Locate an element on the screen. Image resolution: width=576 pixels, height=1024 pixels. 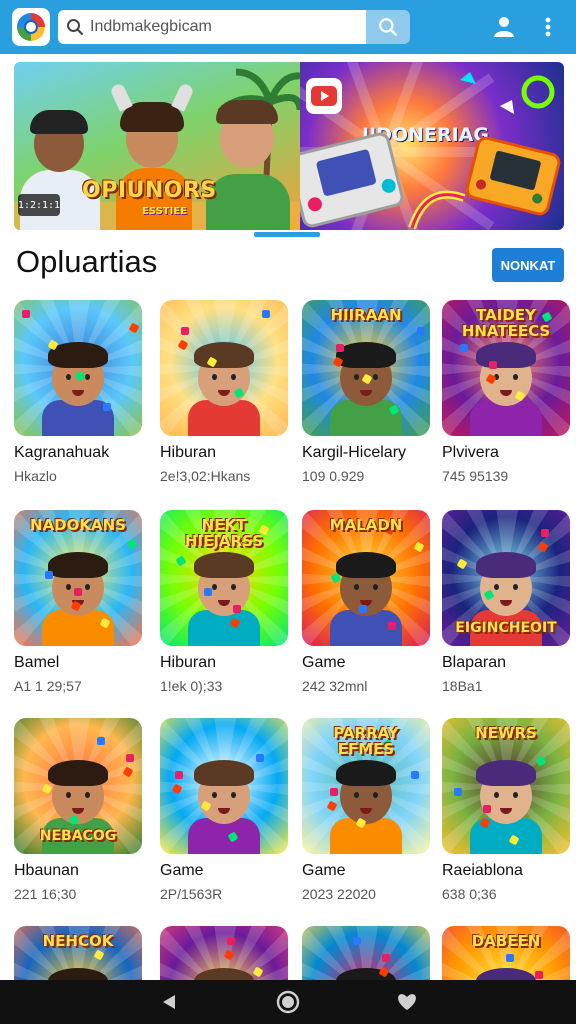
banner-badge: 1:2:1:1 is located at coordinates (39, 205).